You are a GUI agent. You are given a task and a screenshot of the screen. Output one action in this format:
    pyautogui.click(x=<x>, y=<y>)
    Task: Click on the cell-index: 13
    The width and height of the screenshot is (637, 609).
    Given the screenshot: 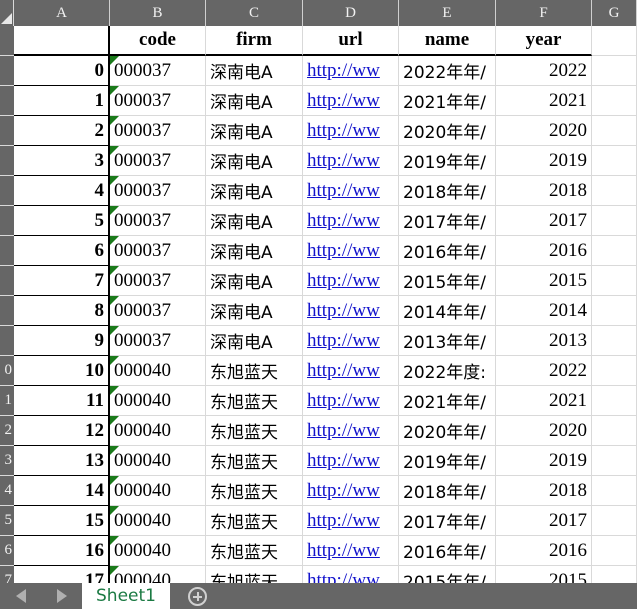 What is the action you would take?
    pyautogui.click(x=62, y=461)
    